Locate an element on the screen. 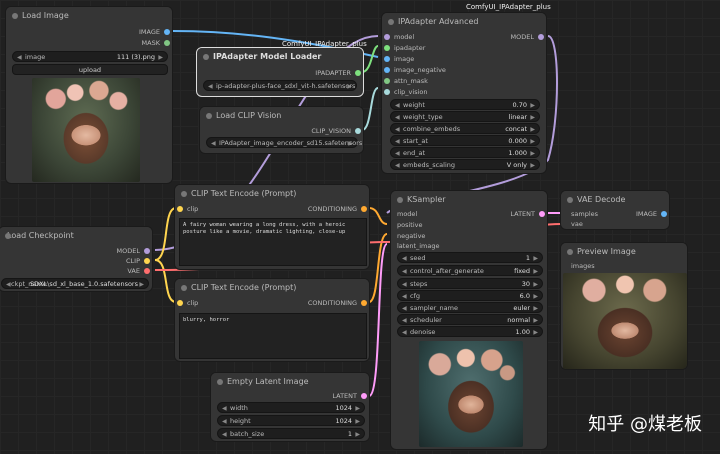 This screenshot has width=720, height=454. input-clip-vision: clip_vision is located at coordinates (406, 92).